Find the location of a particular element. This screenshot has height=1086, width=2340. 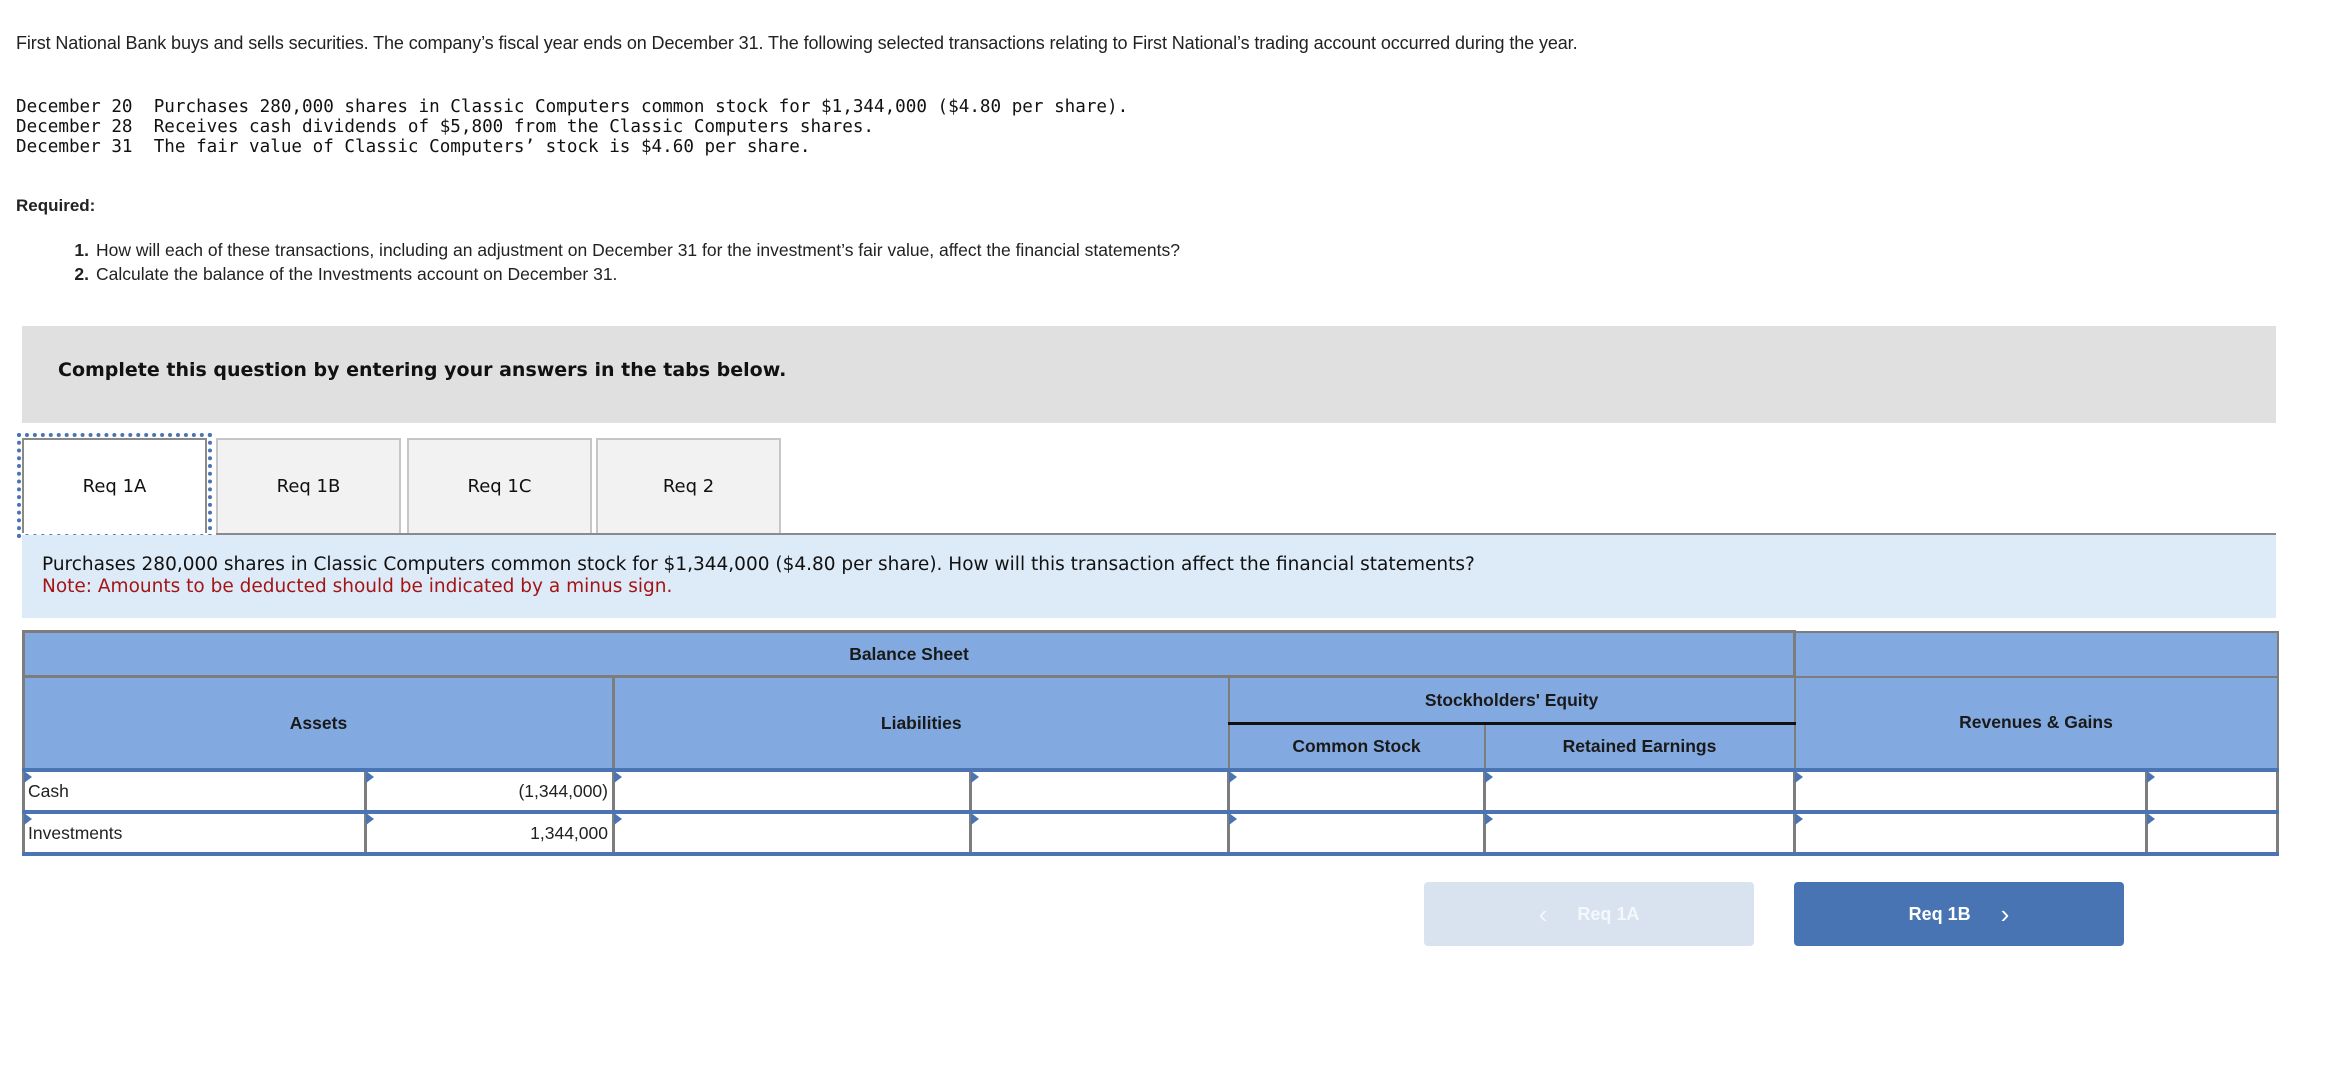

chevron-right-icon: › is located at coordinates (2005, 914).